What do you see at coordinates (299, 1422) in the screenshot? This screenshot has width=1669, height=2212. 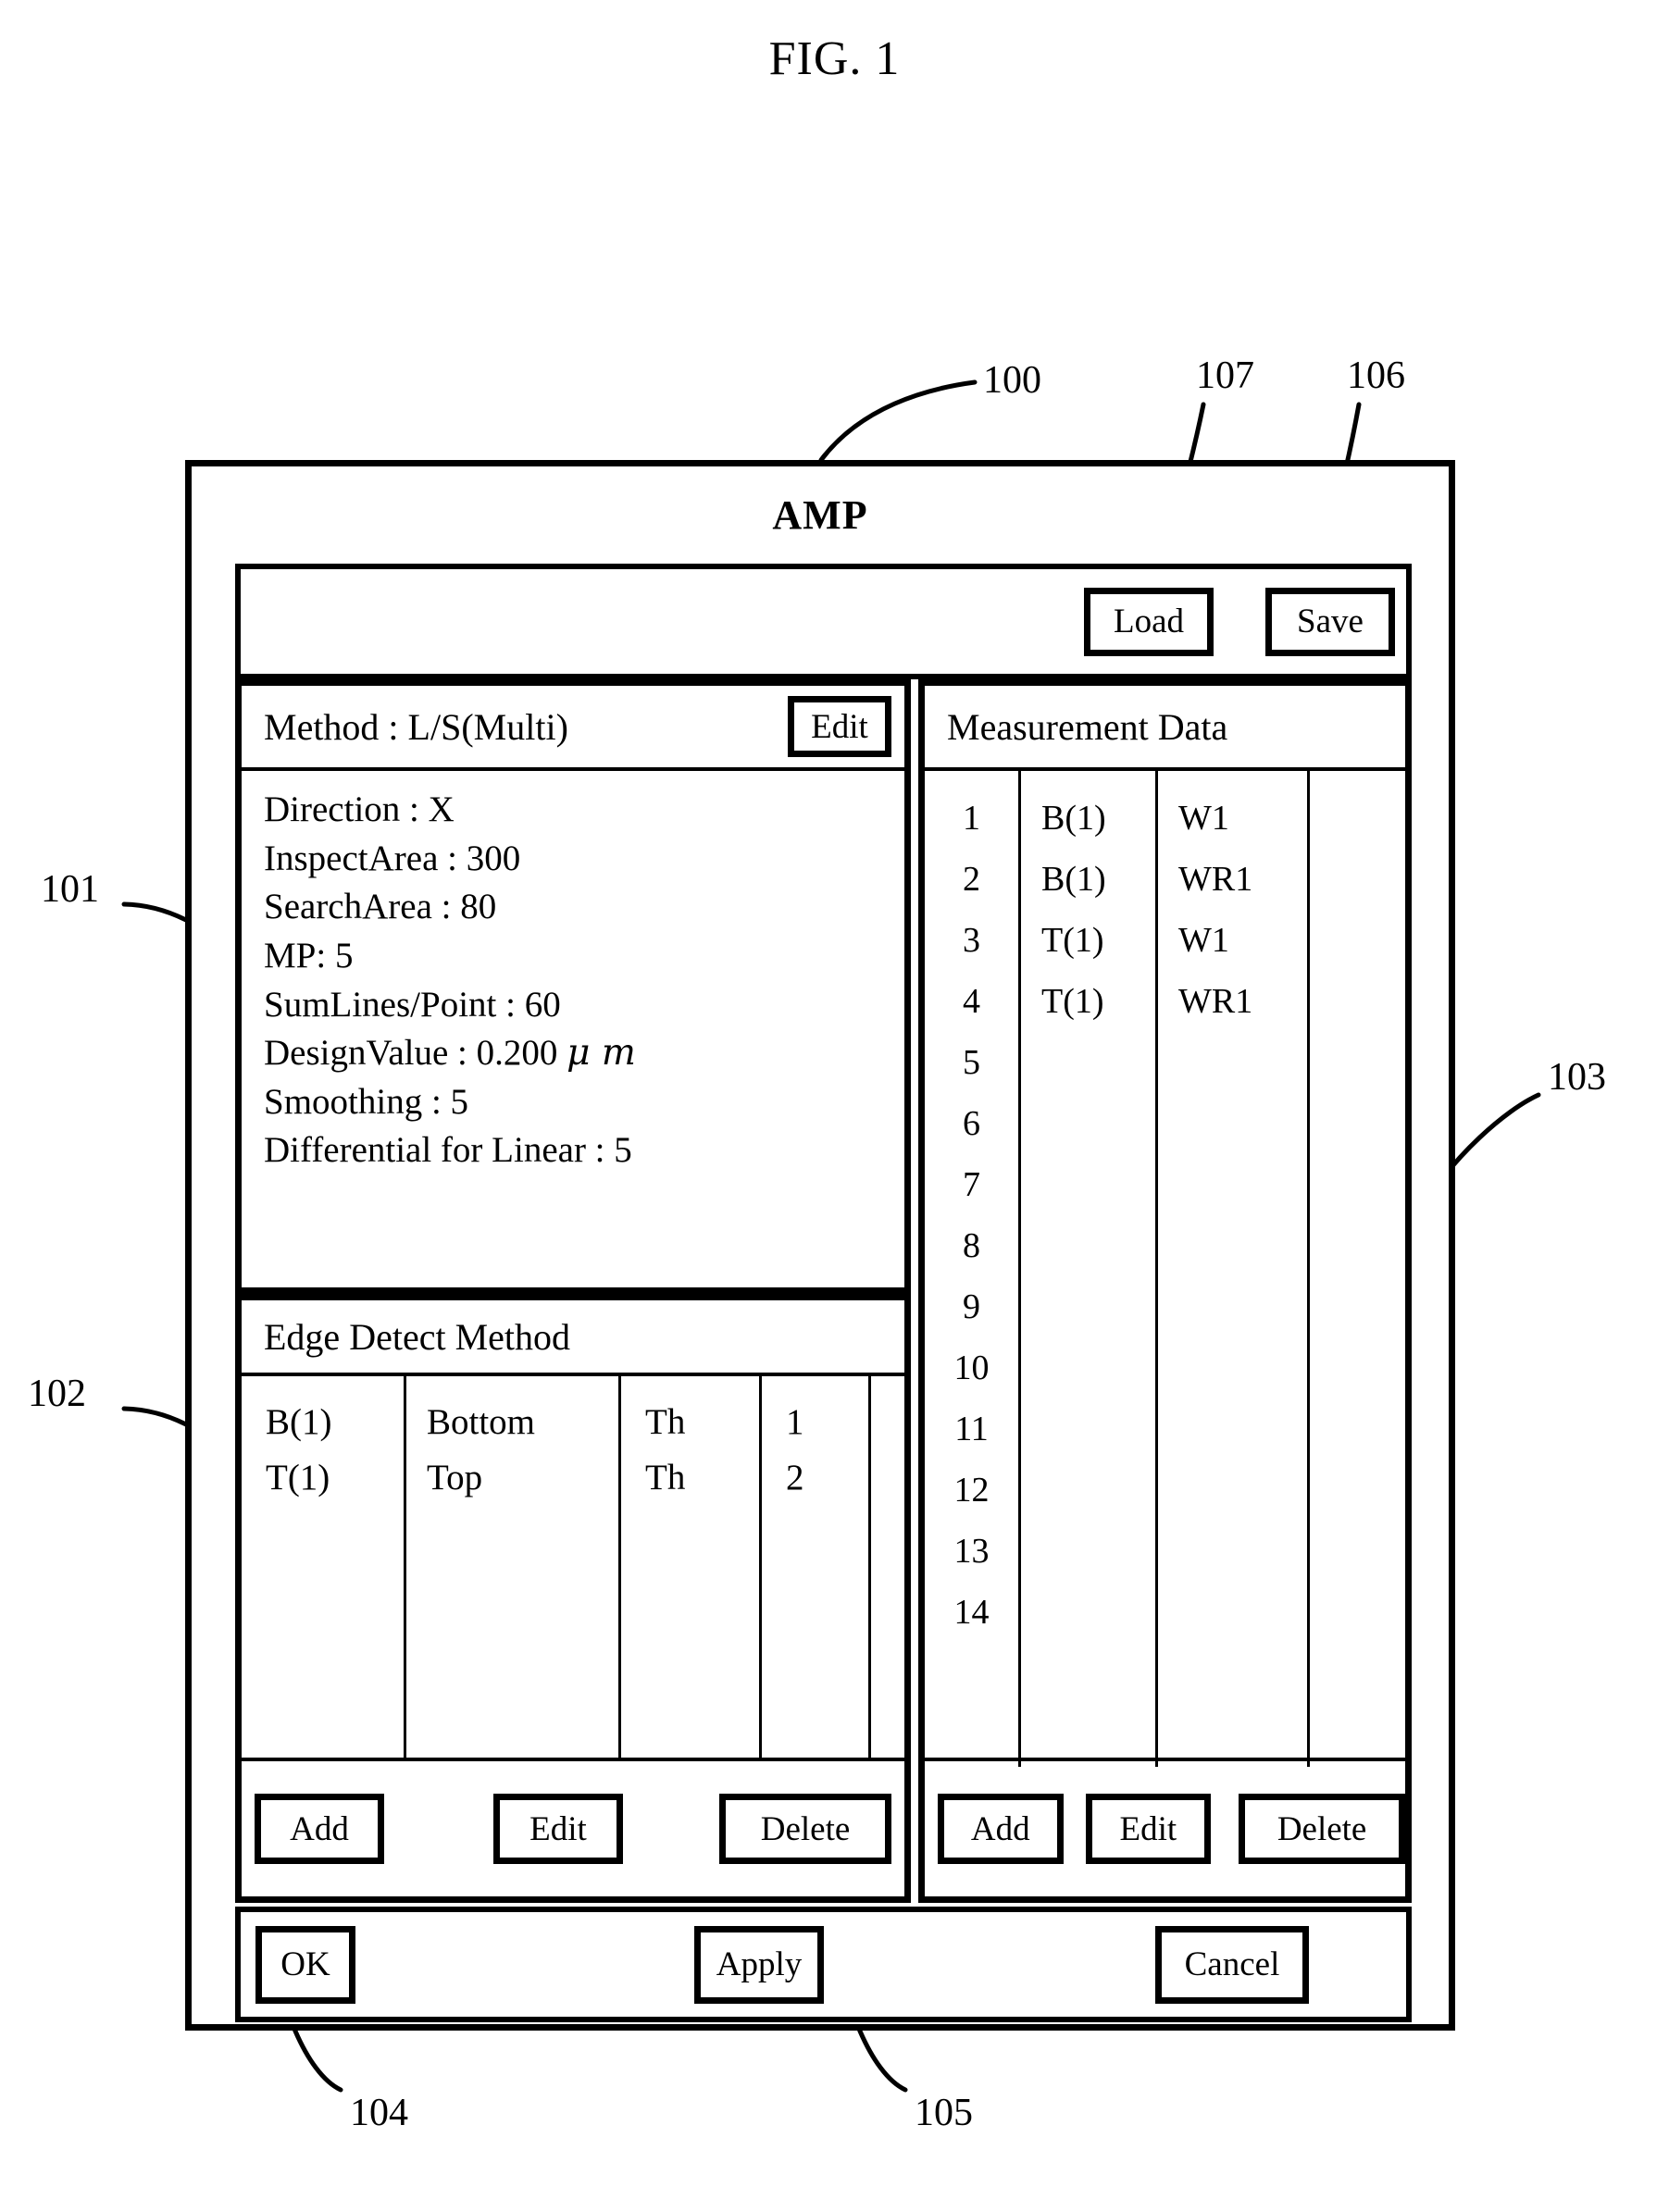 I see `edge-cell: B(1)` at bounding box center [299, 1422].